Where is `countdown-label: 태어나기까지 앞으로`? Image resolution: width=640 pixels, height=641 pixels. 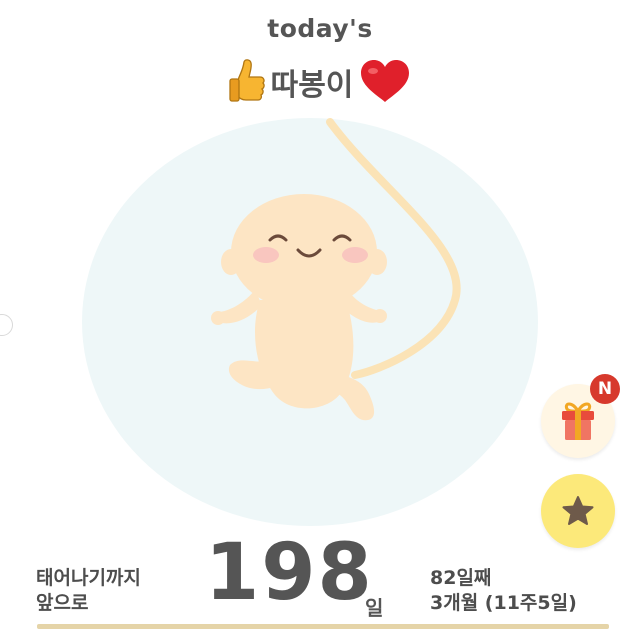 countdown-label: 태어나기까지 앞으로 is located at coordinates (88, 591).